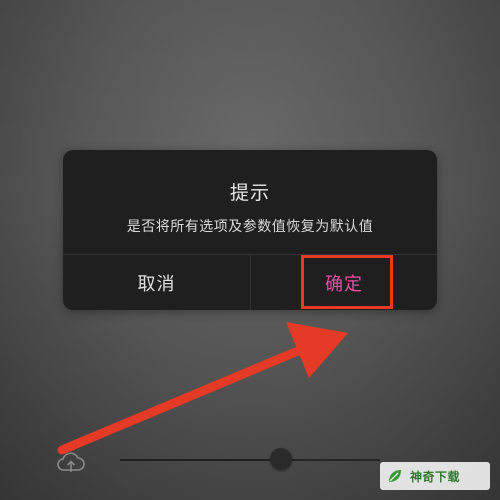  I want to click on cloud-upload-icon, so click(71, 462).